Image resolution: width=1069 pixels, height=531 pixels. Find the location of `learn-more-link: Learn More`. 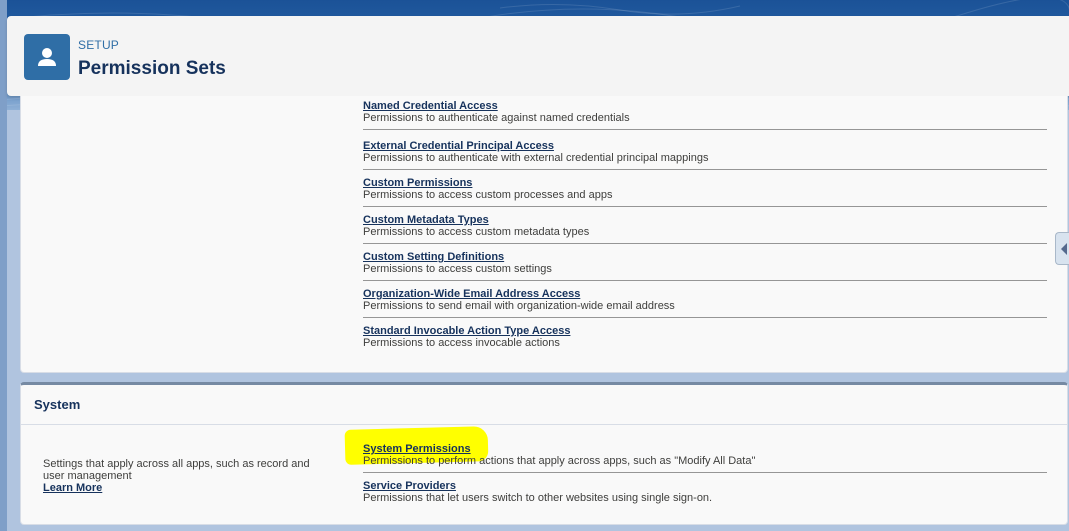

learn-more-link: Learn More is located at coordinates (188, 488).